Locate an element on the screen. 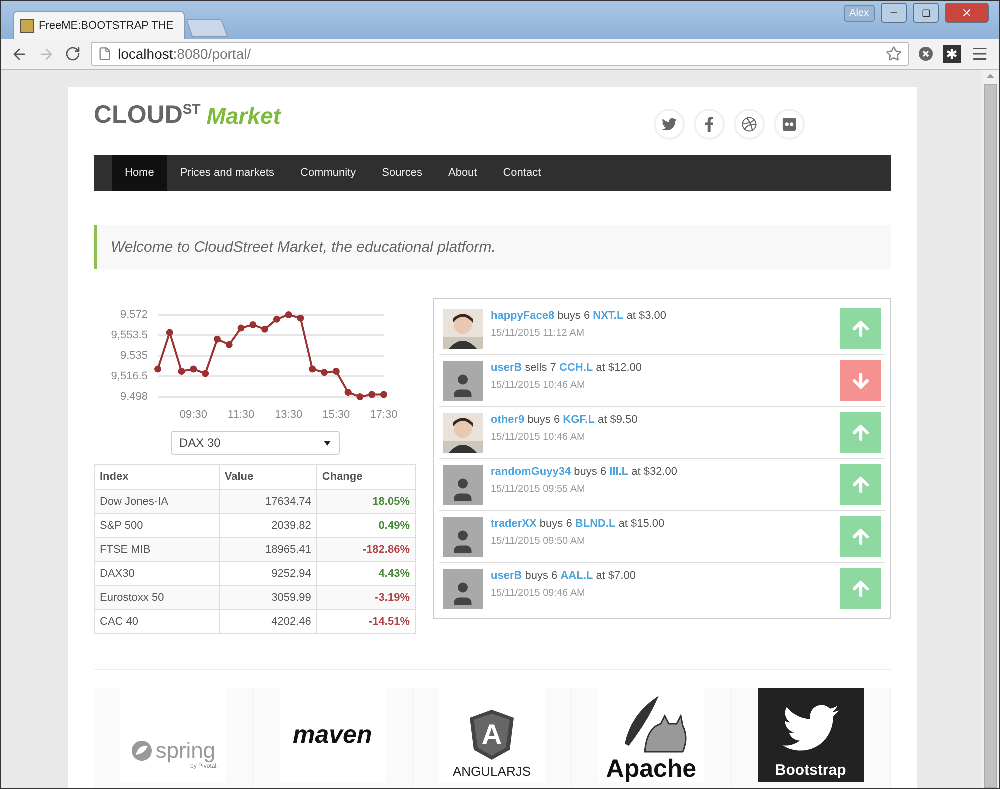 The width and height of the screenshot is (1000, 789). maximize-icon is located at coordinates (926, 13).